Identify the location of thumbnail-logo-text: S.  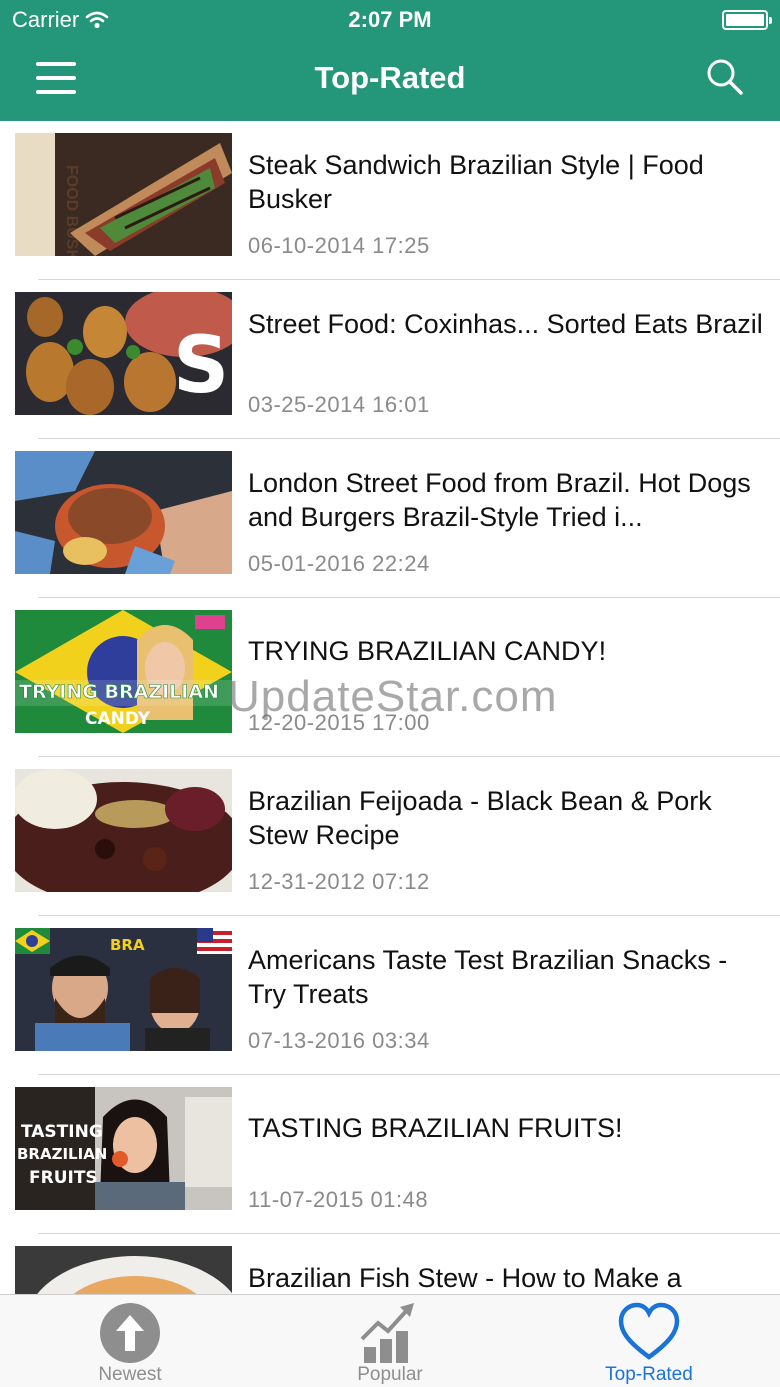
(201, 366).